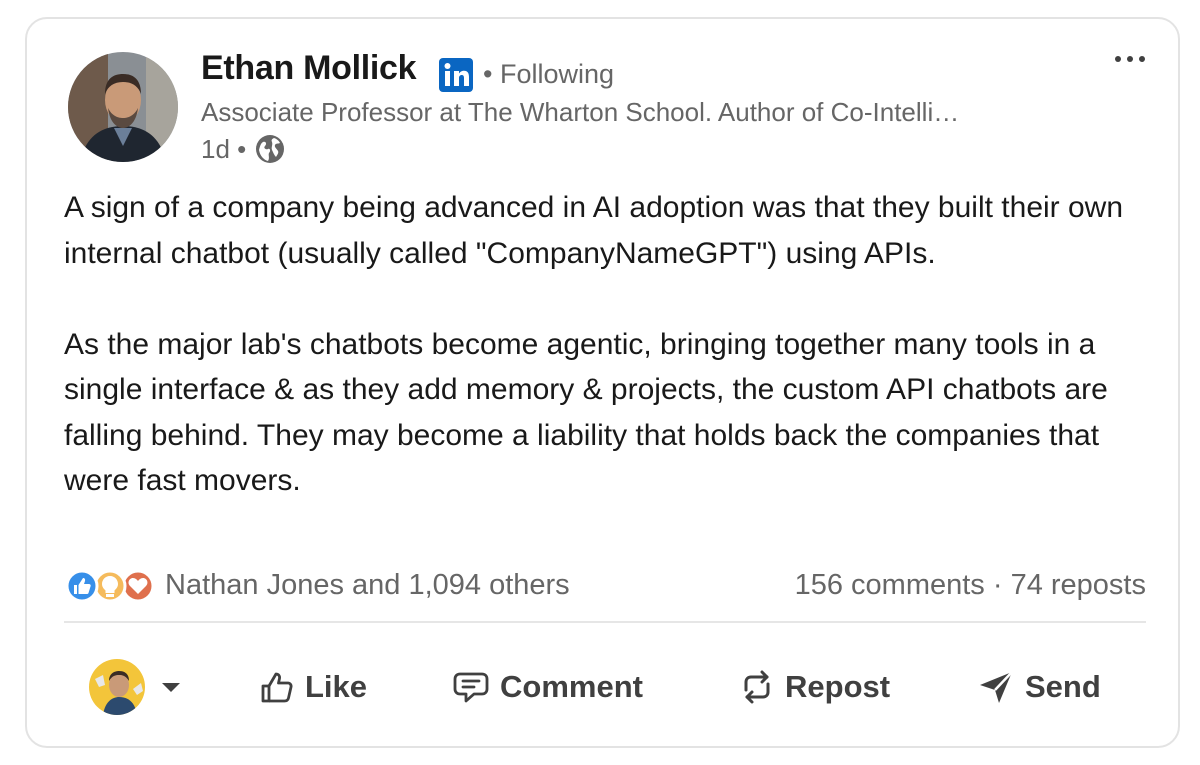  I want to click on insightful-reaction-icon, so click(110, 586).